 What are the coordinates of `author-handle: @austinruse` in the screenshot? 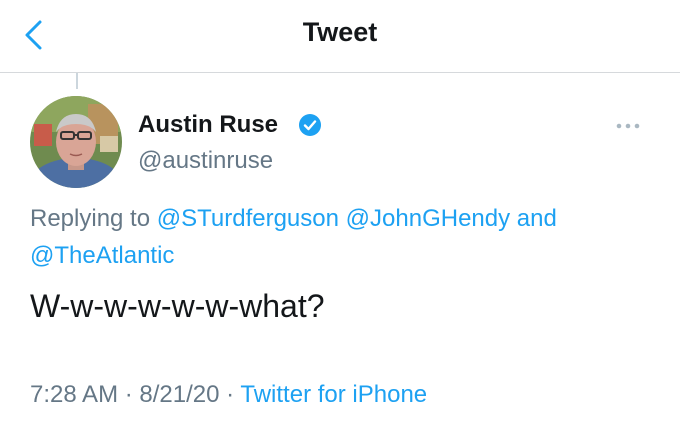 It's located at (205, 161).